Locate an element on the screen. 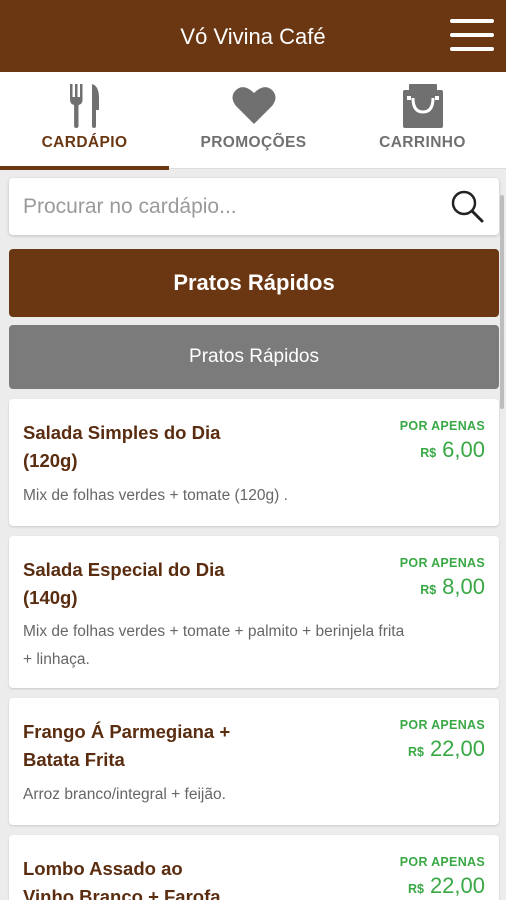 This screenshot has height=900, width=506. tab-bar: CARDÁPIO PROMOÇÕES CARRINHO is located at coordinates (253, 121).